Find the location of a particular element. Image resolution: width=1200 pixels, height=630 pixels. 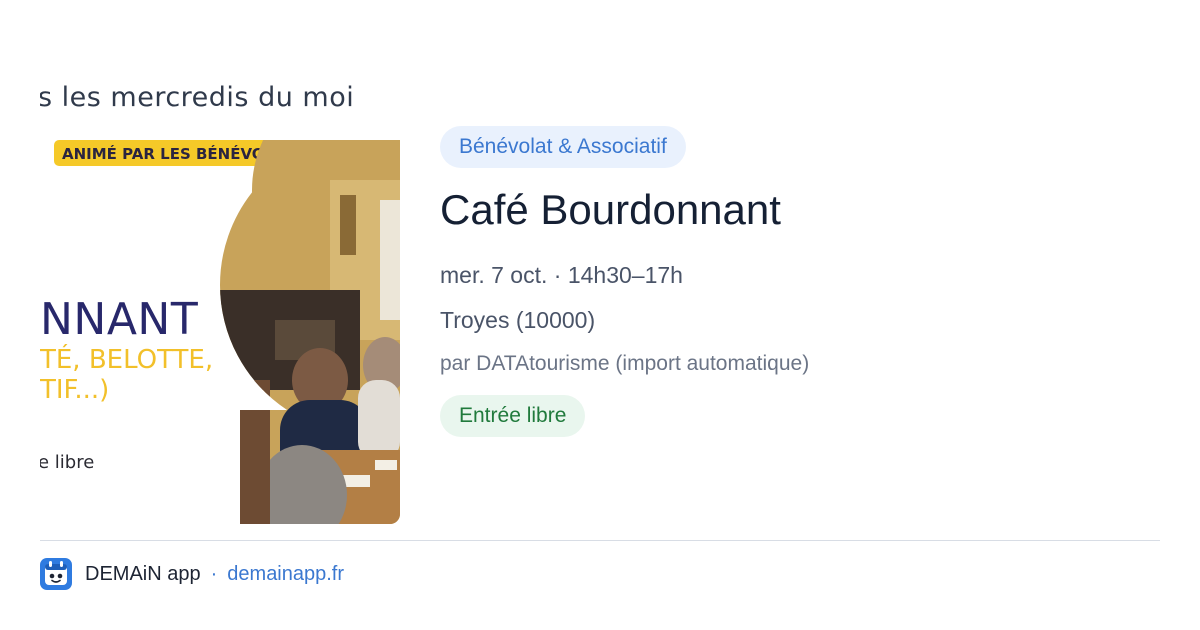

app-name: DEMAiN app is located at coordinates (143, 573).